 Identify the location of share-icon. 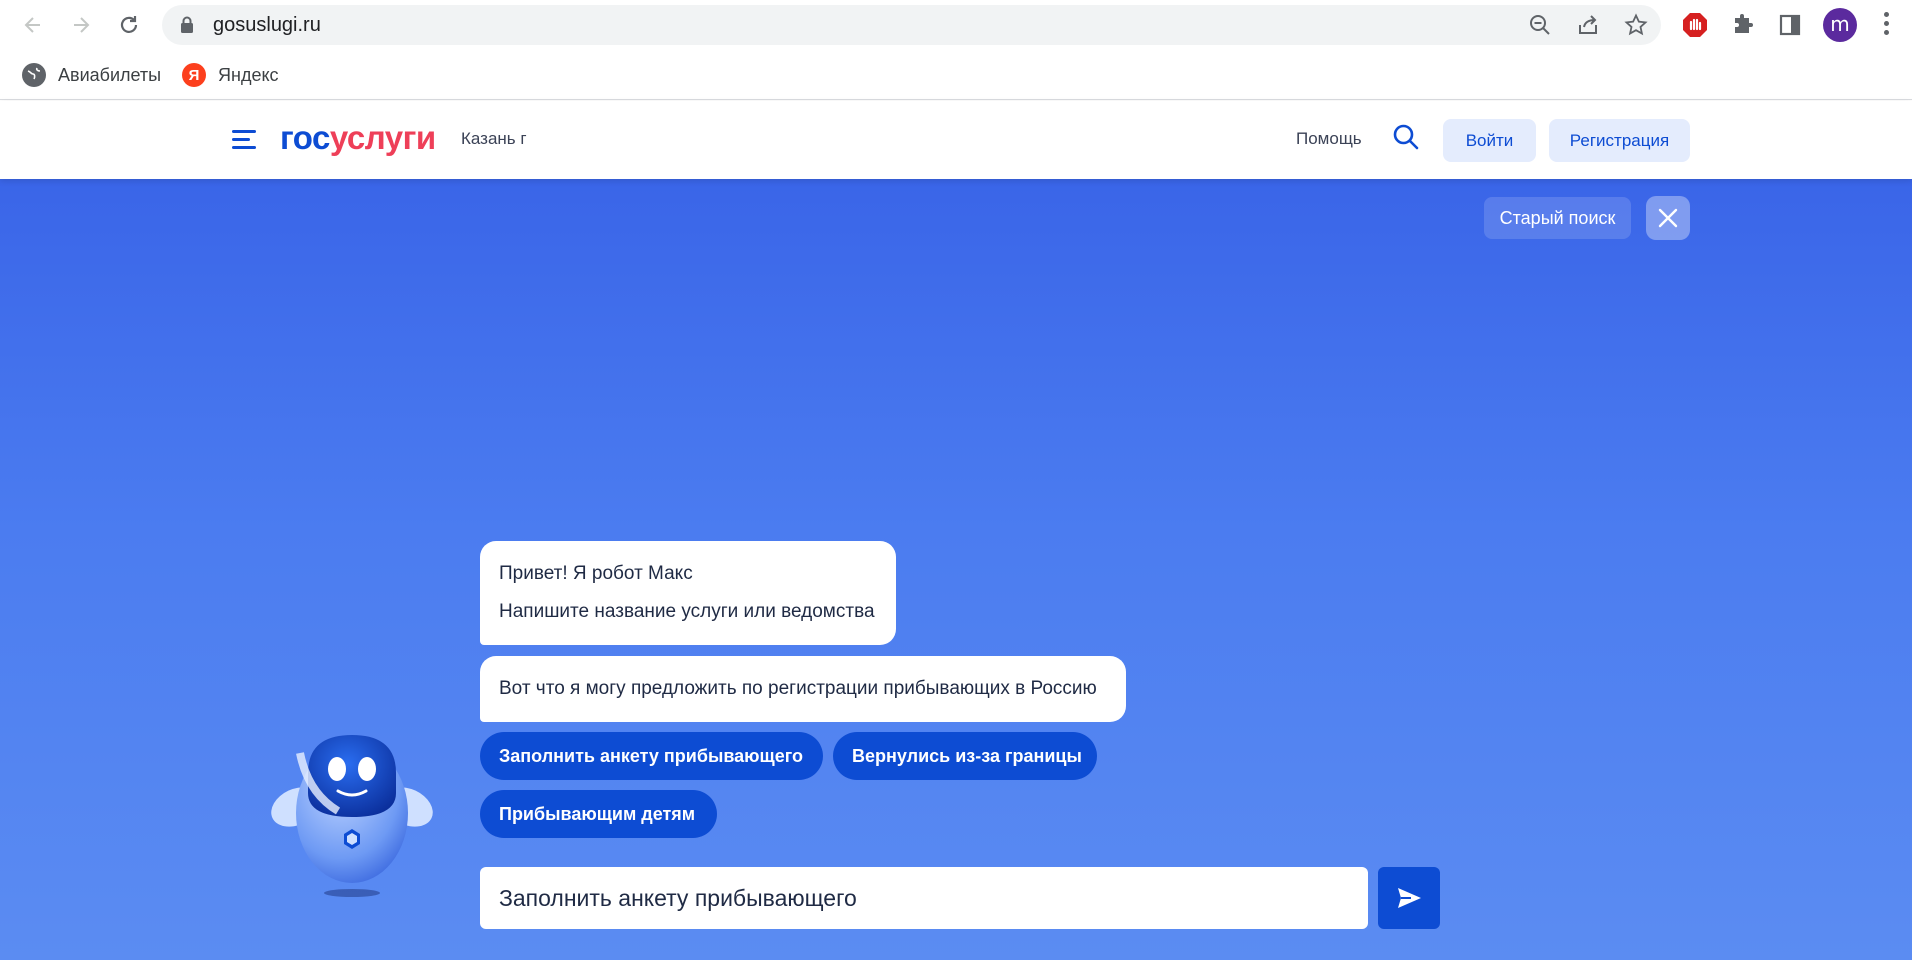
(1588, 25).